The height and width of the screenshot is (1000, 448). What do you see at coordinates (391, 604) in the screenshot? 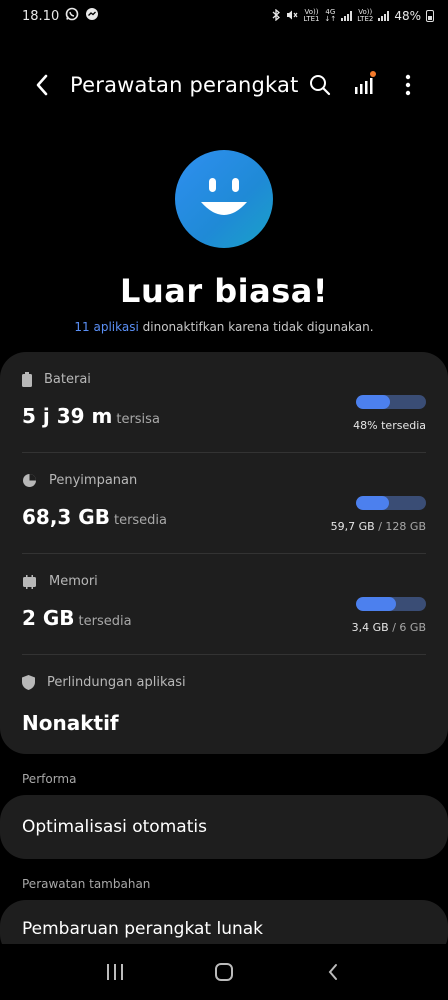
I see `memory-progress-bar` at bounding box center [391, 604].